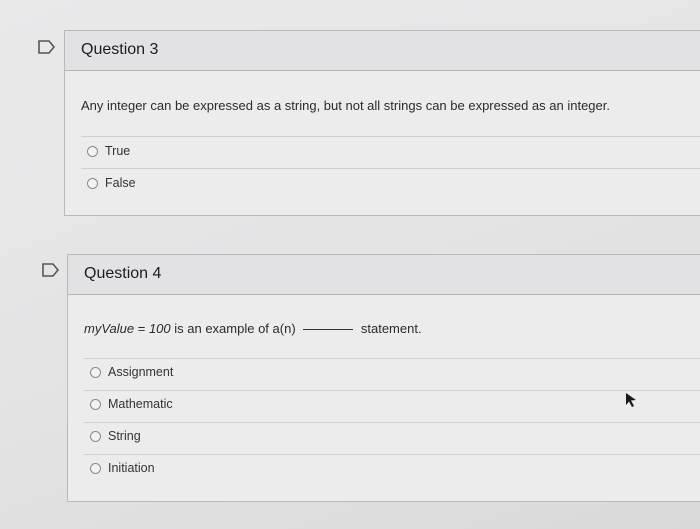  I want to click on variable-name: myValue, so click(109, 328).